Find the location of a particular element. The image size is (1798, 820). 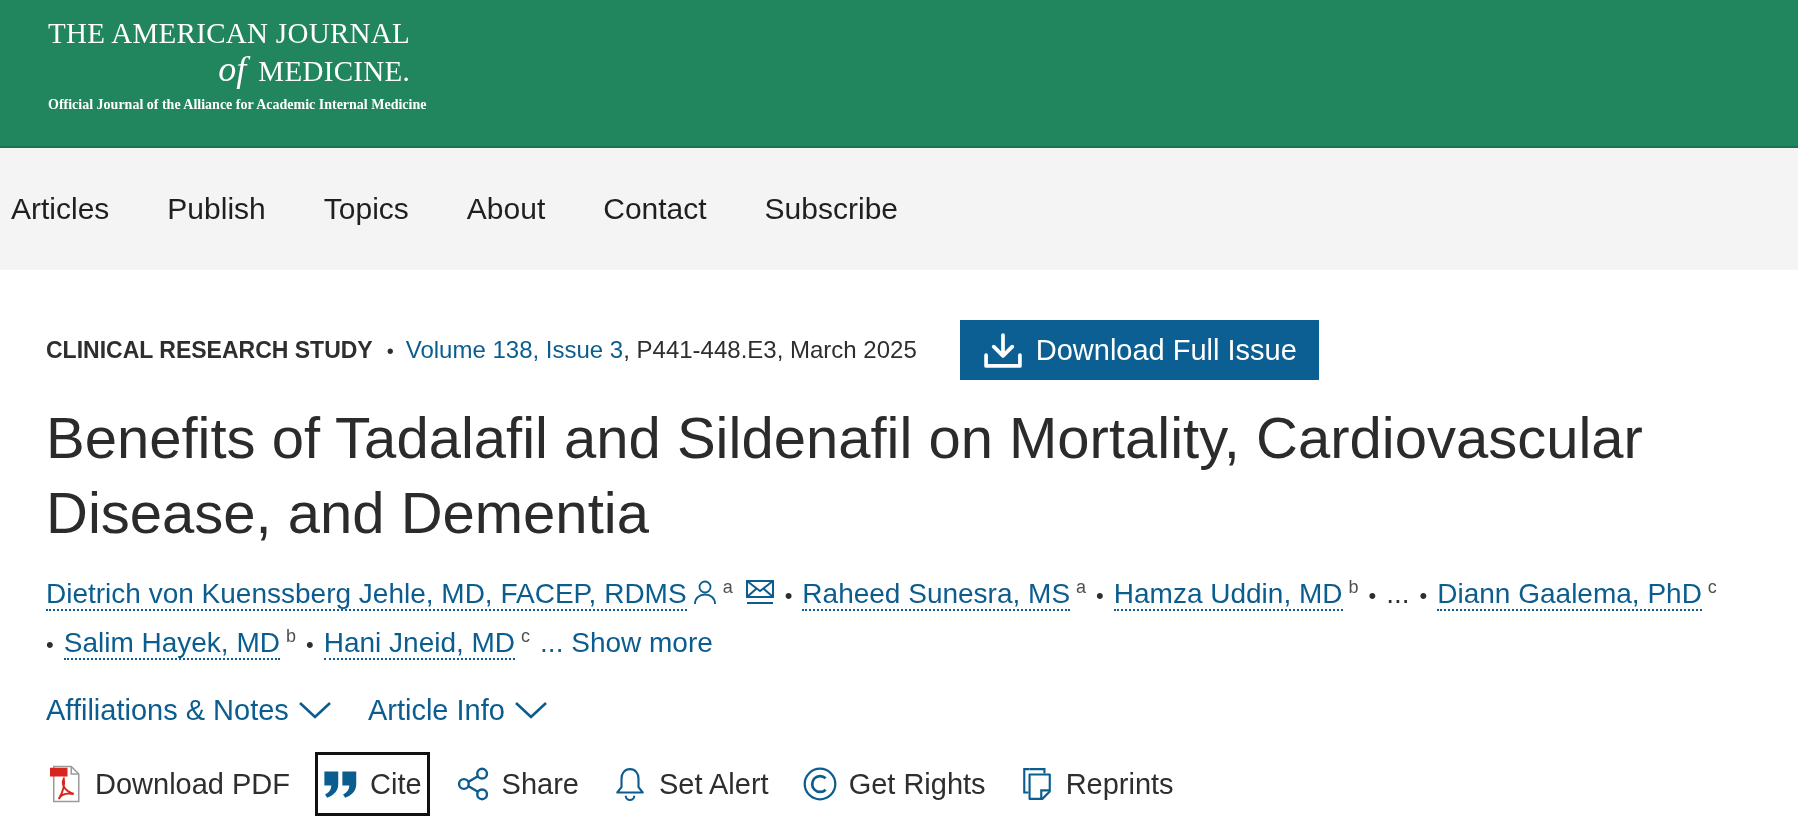

author-link: Dietrich von Kuenssberg Jehle, MD, FACEP, RDMS is located at coordinates (366, 595).